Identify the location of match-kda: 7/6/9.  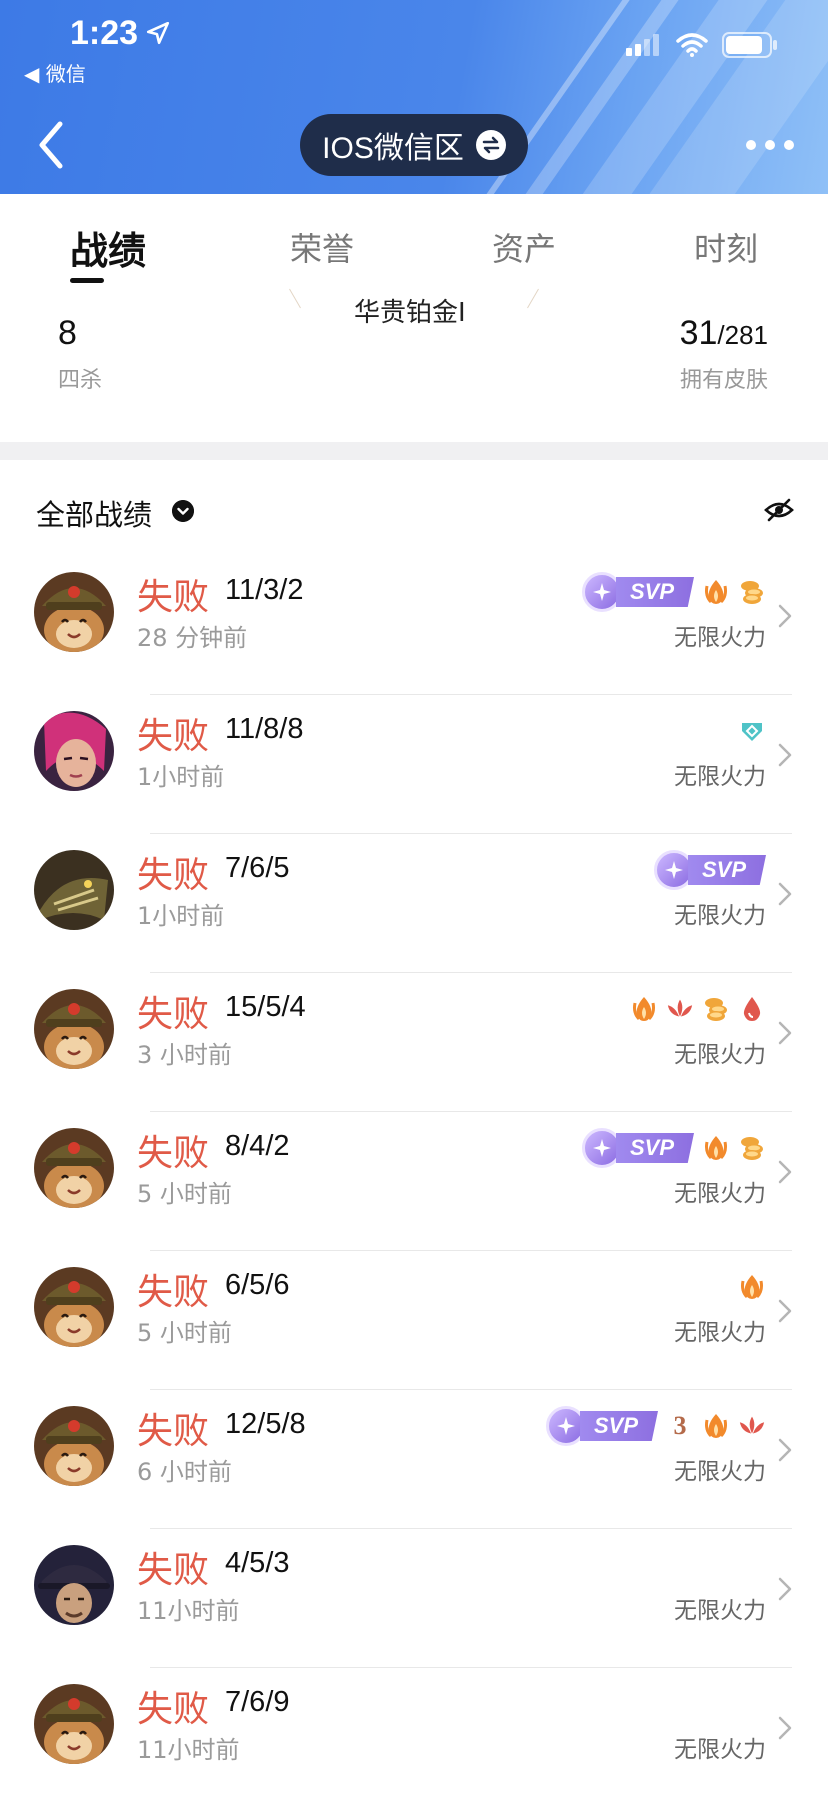
(257, 1702).